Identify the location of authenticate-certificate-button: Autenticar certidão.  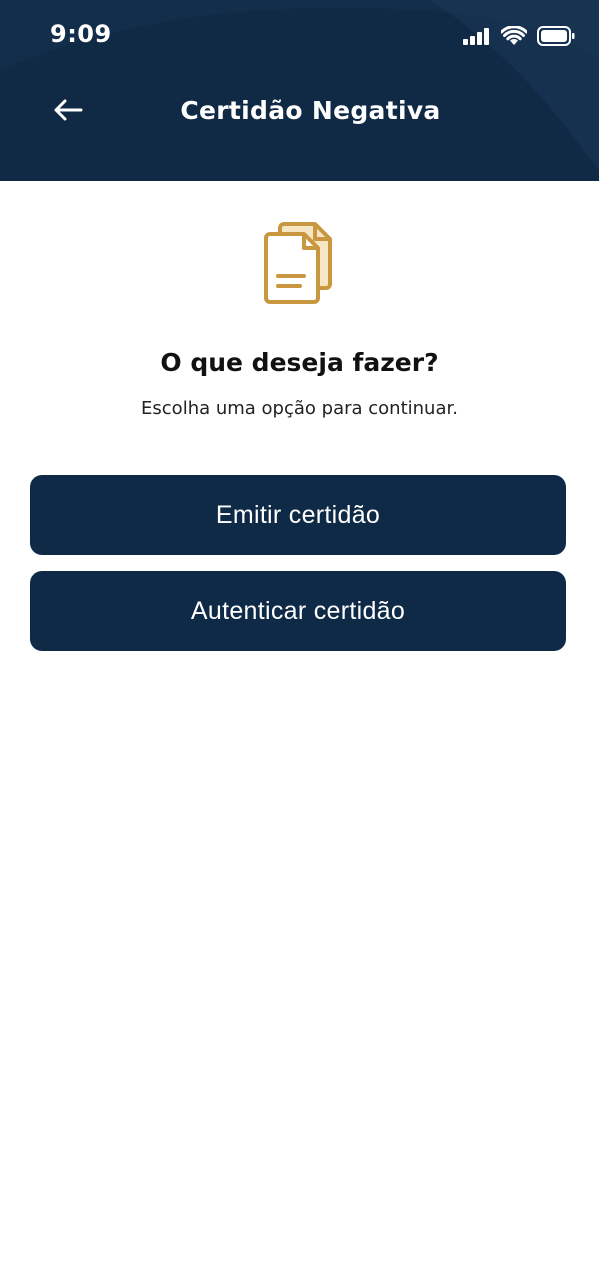
(298, 611).